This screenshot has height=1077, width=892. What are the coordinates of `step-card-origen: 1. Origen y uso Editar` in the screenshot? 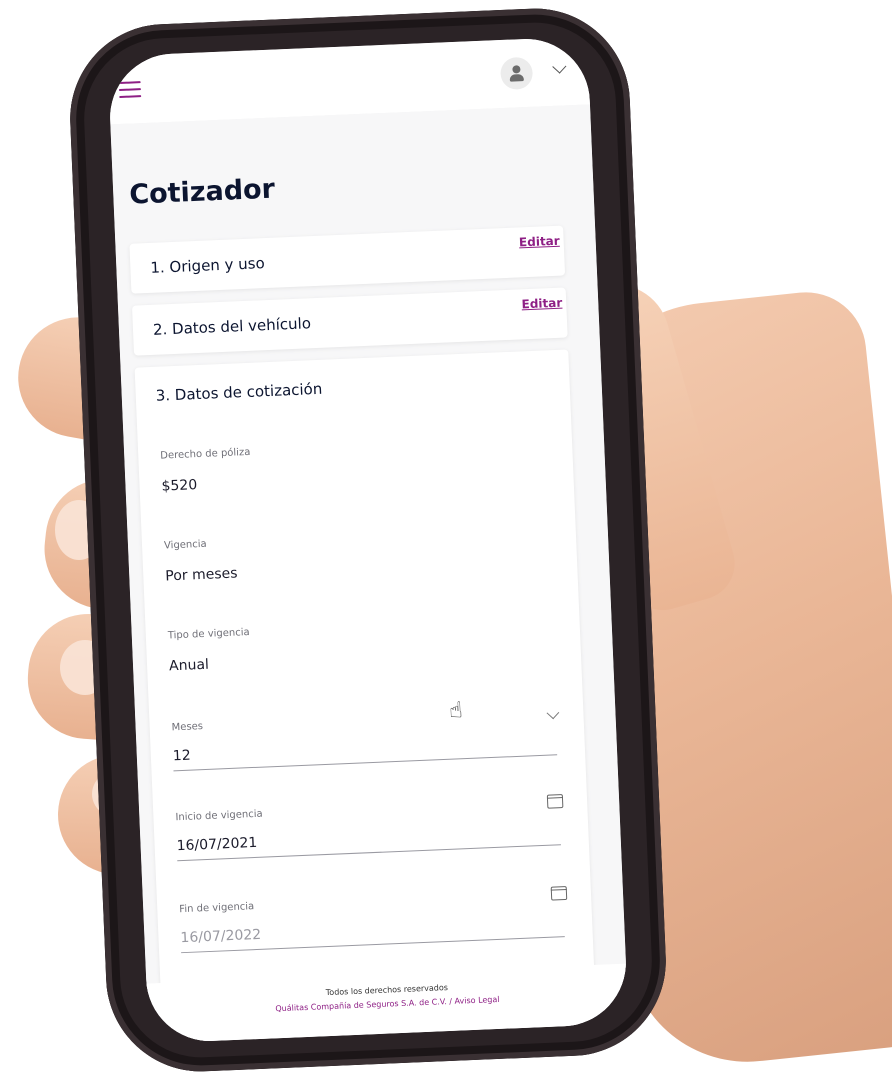 It's located at (347, 259).